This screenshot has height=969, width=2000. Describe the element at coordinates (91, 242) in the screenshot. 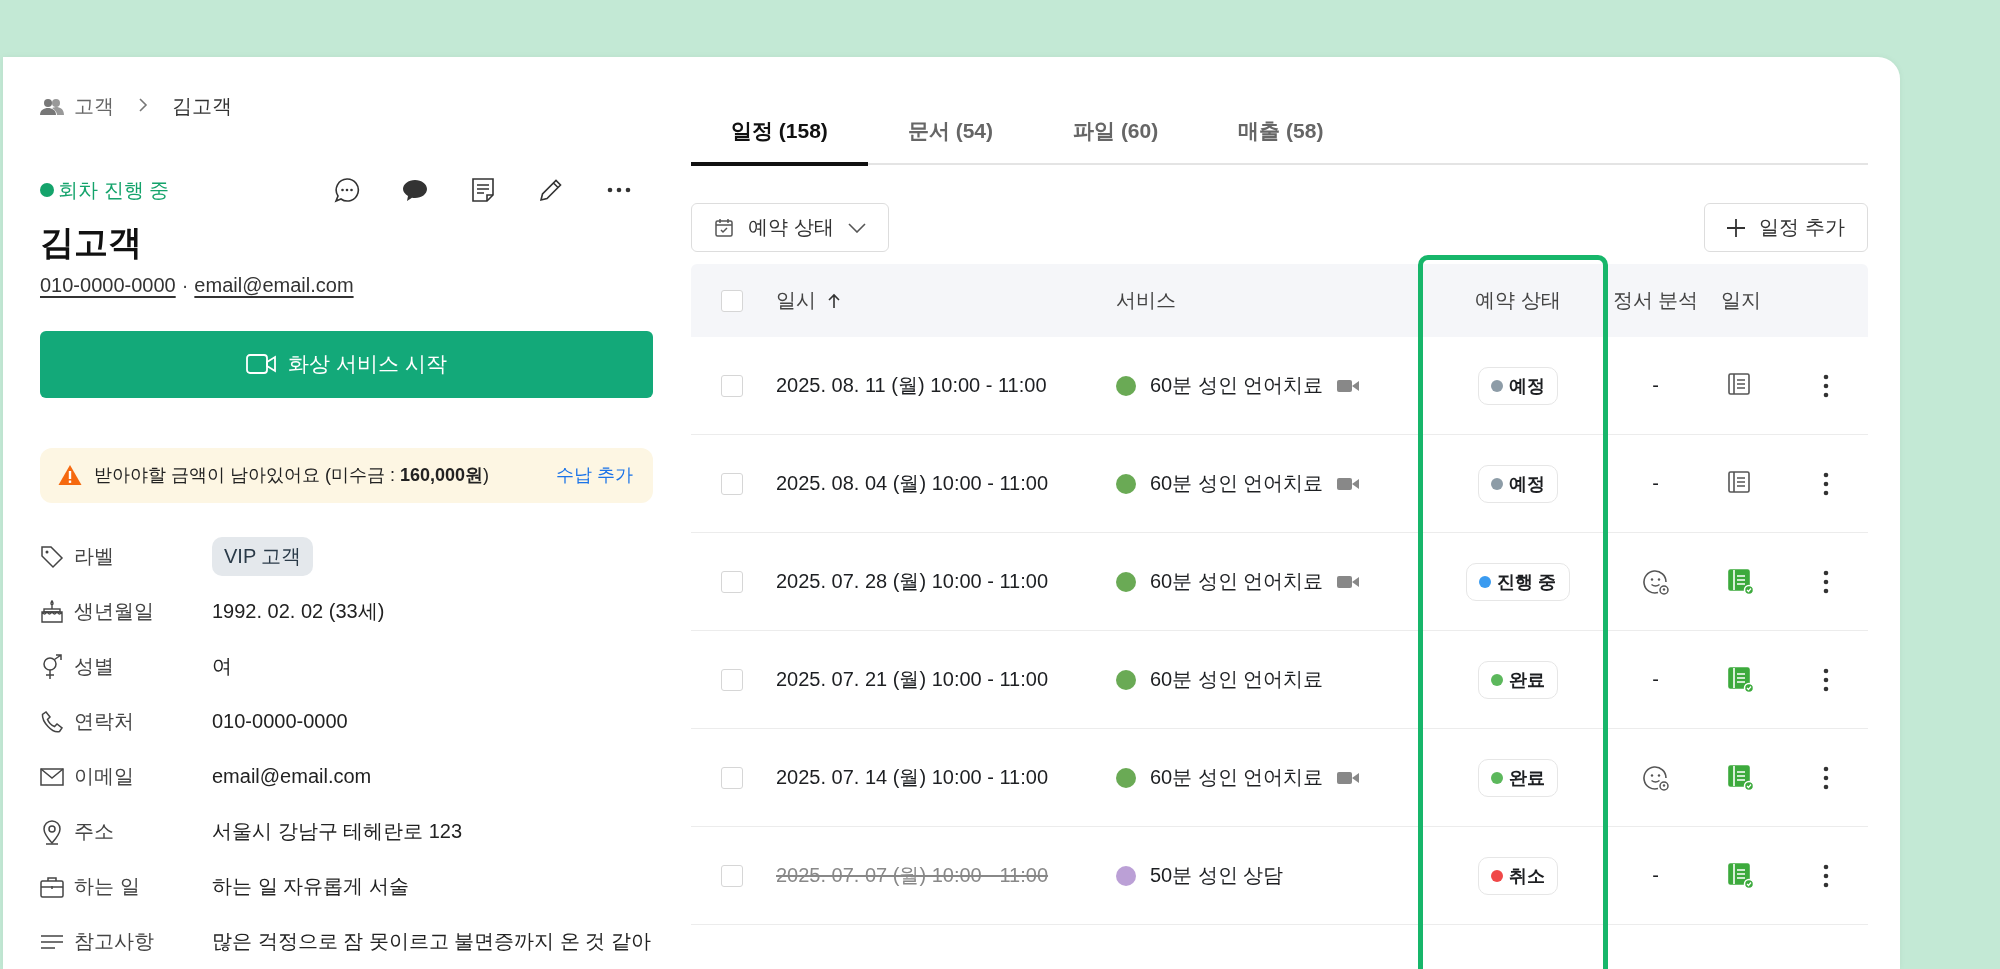

I see `customer-name: 김고객` at that location.